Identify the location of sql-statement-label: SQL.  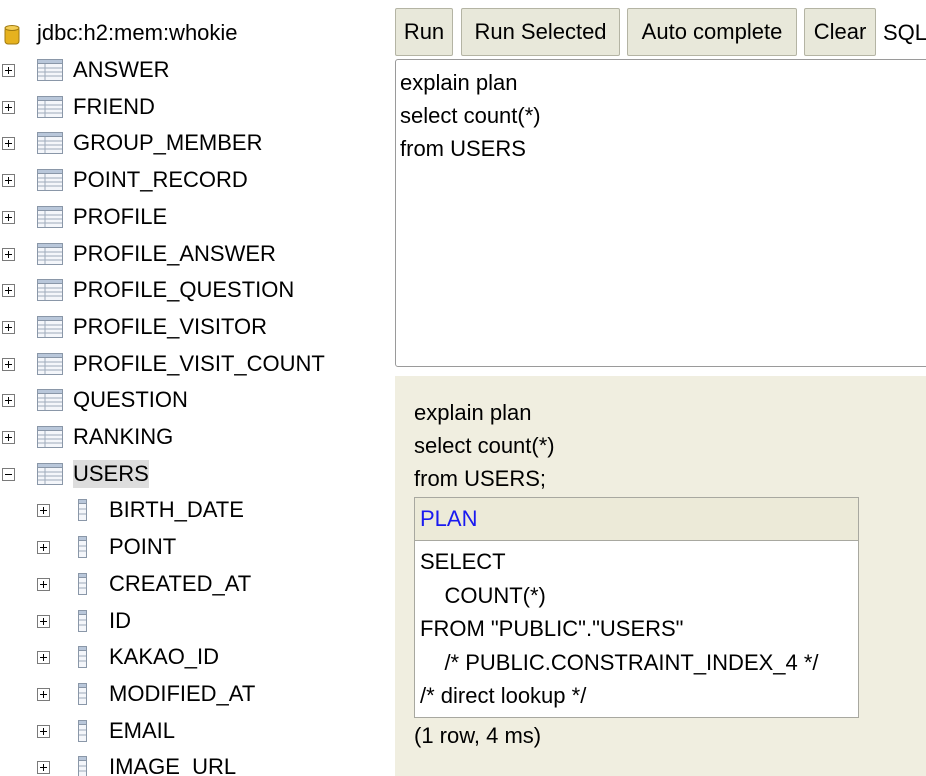
(904, 32).